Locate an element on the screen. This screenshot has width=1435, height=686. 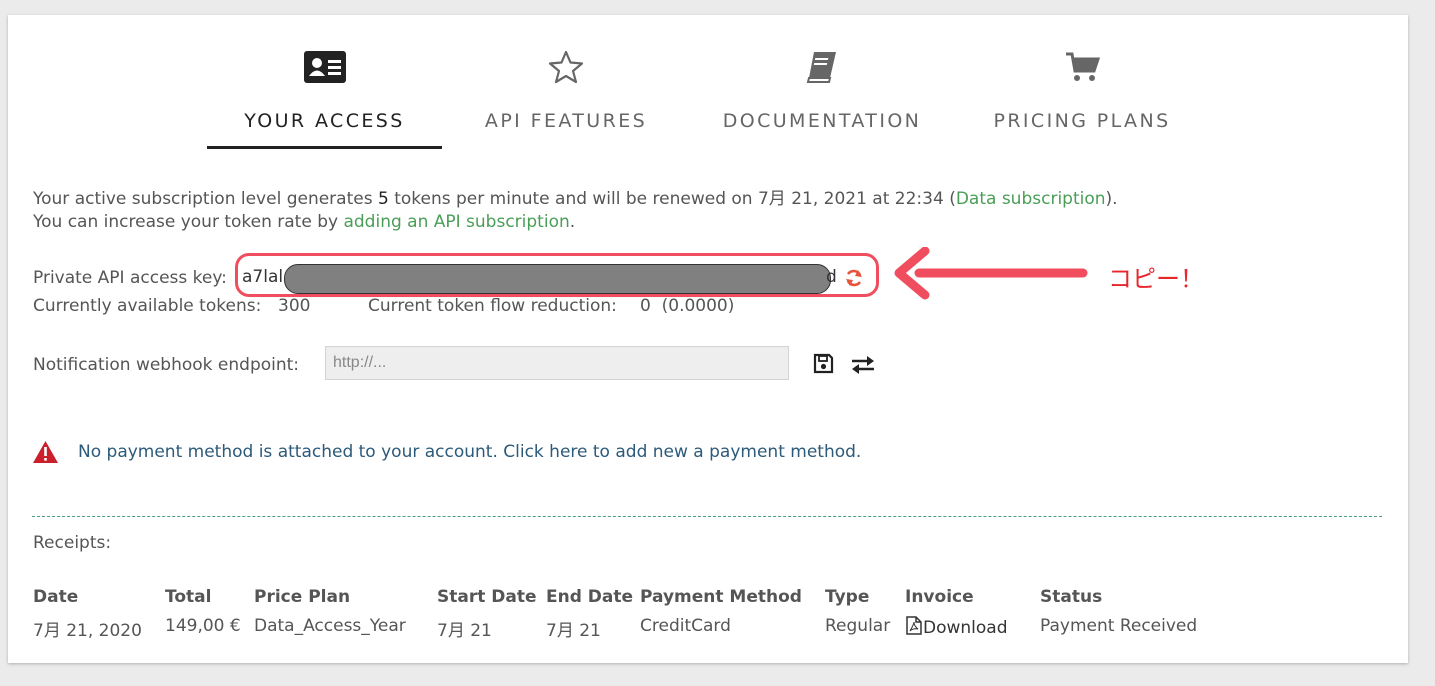
pdf-file-icon is located at coordinates (914, 625).